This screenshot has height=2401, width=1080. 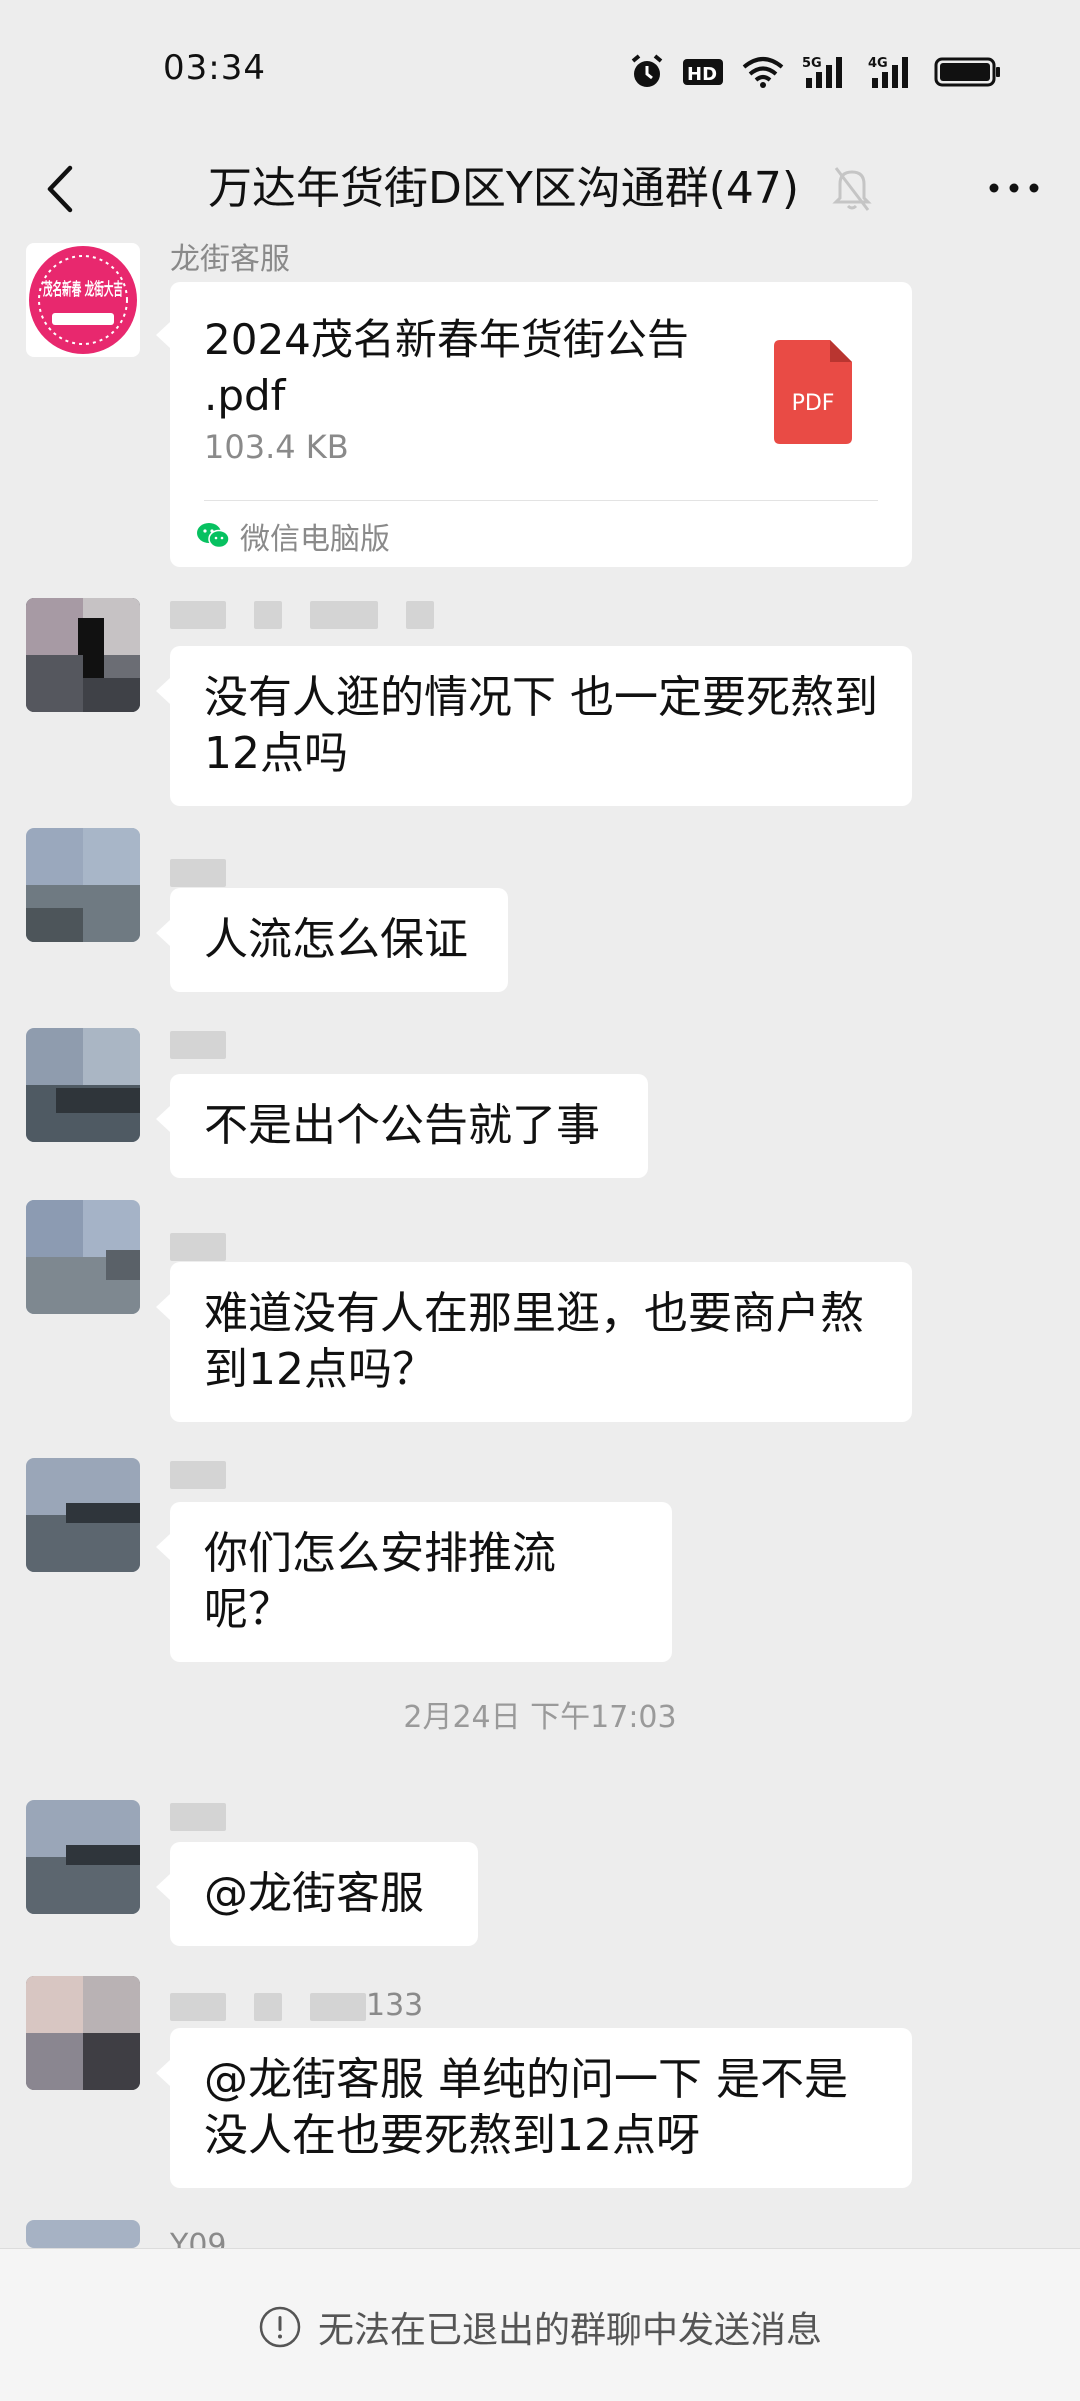 What do you see at coordinates (534, 1342) in the screenshot?
I see `message-bubble: 难道没有人在那里逛，也要商户熬到12点吗？` at bounding box center [534, 1342].